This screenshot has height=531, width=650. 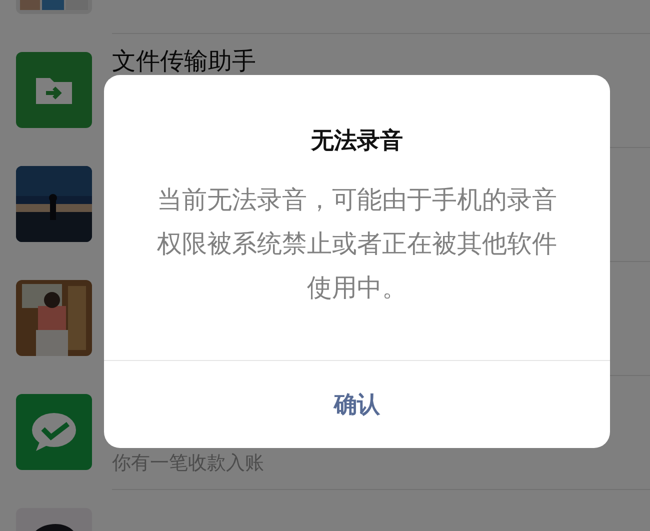 I want to click on confirm-button: 确认, so click(x=357, y=404).